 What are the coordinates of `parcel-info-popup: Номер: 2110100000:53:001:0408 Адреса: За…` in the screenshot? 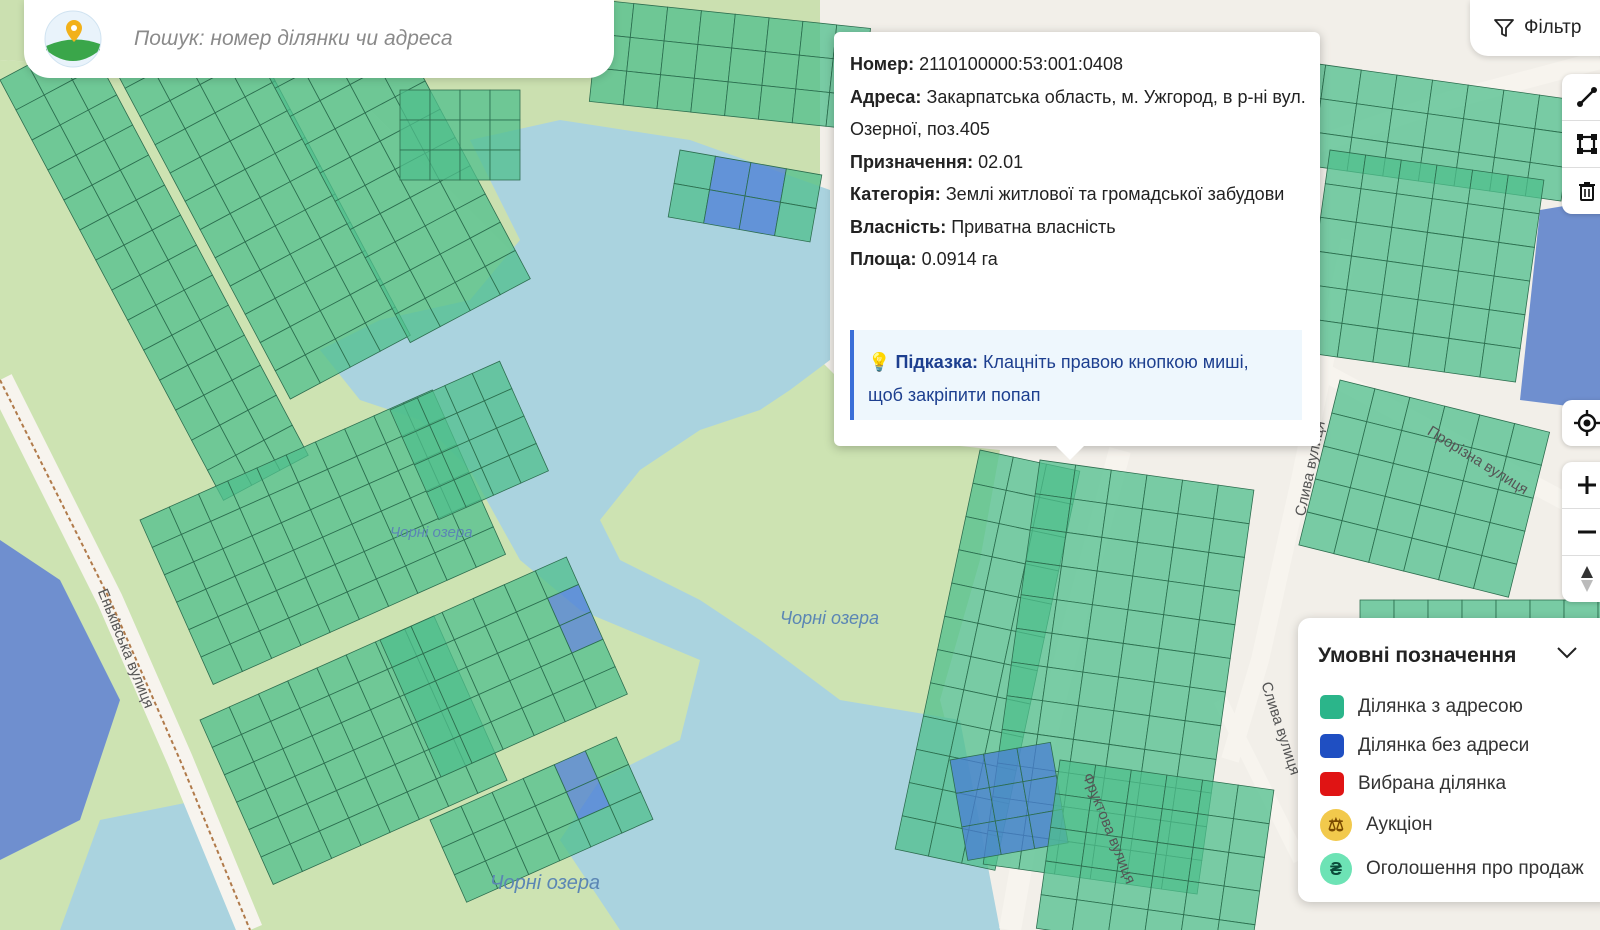 It's located at (1077, 246).